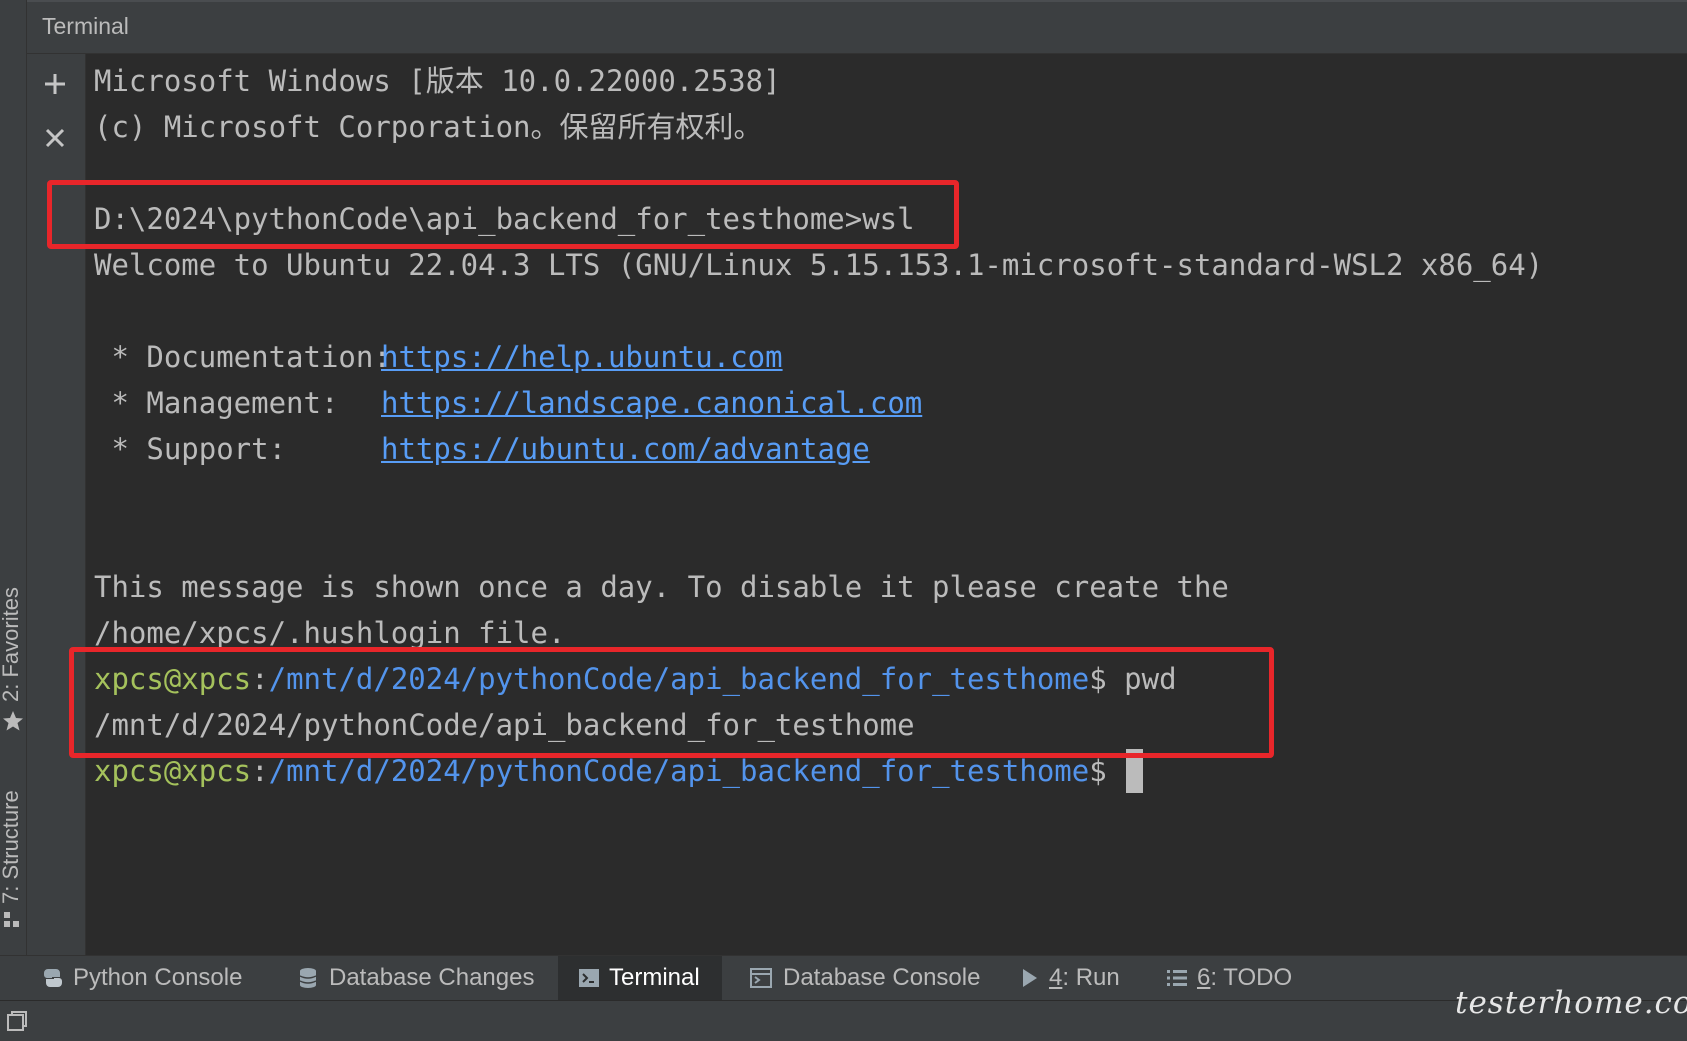  What do you see at coordinates (11, 644) in the screenshot?
I see `favorites-tab-label: 2: Favorites` at bounding box center [11, 644].